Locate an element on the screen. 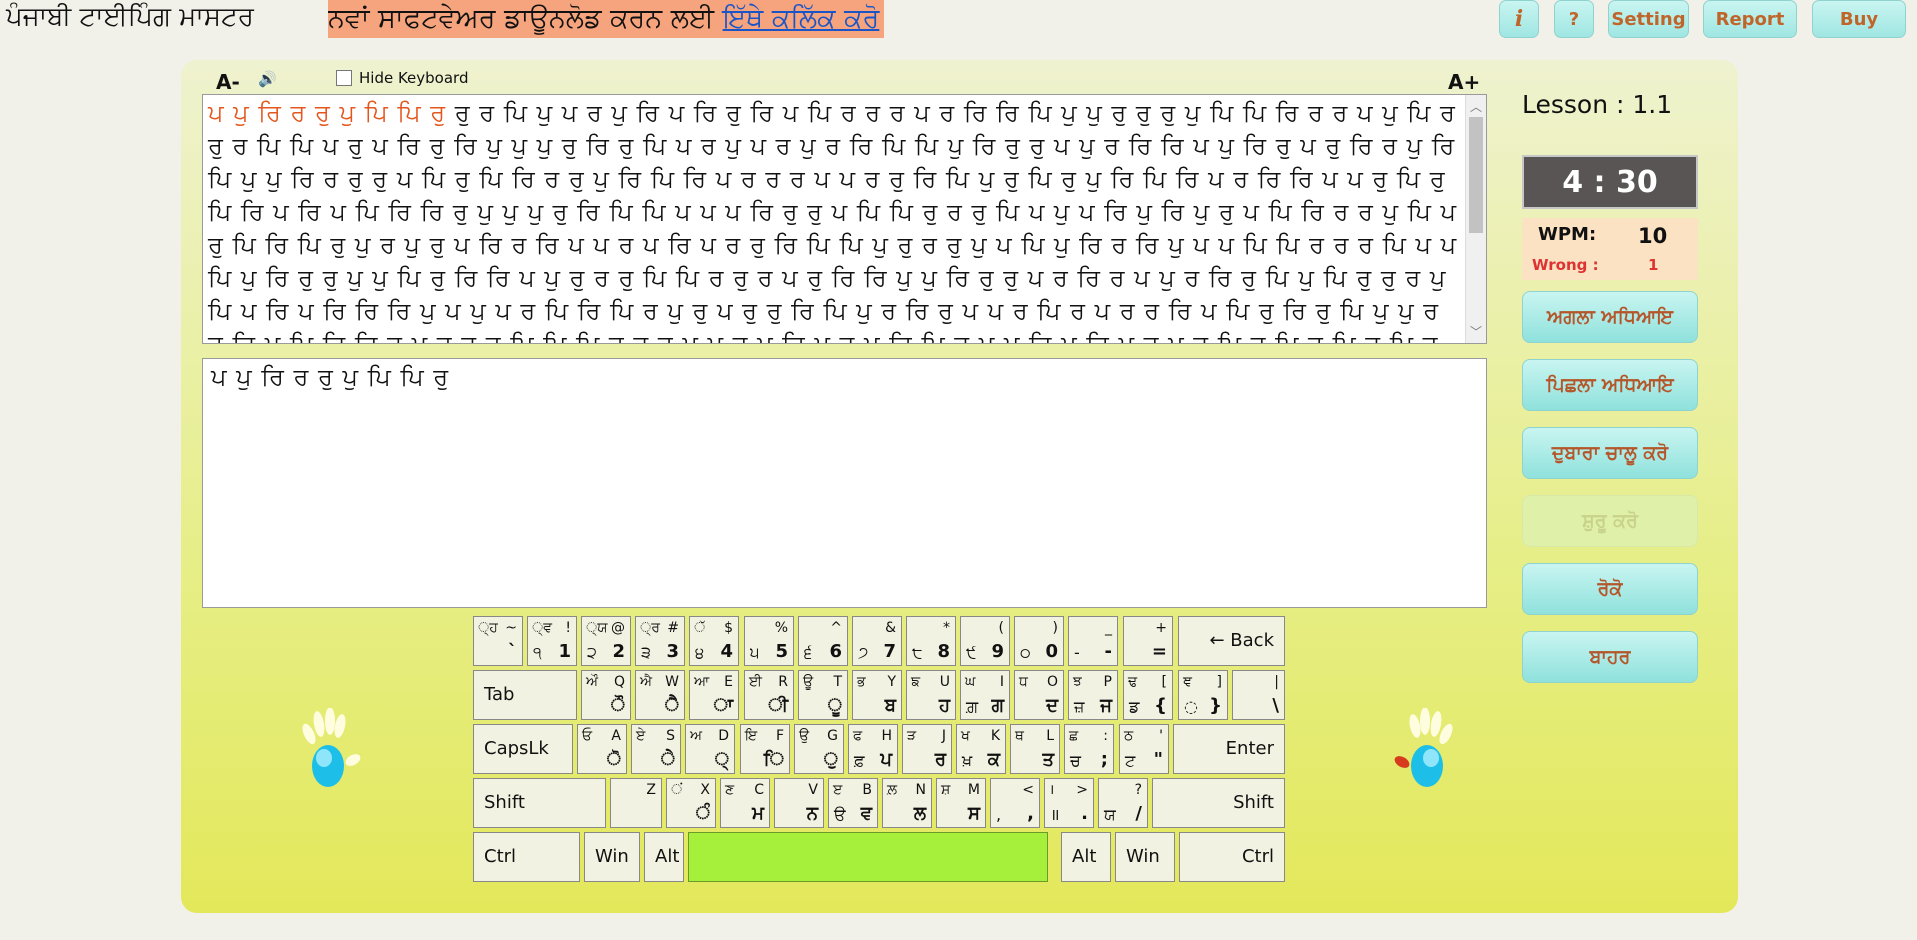  key-glyph: ◌੍ਹ is located at coordinates (488, 628).